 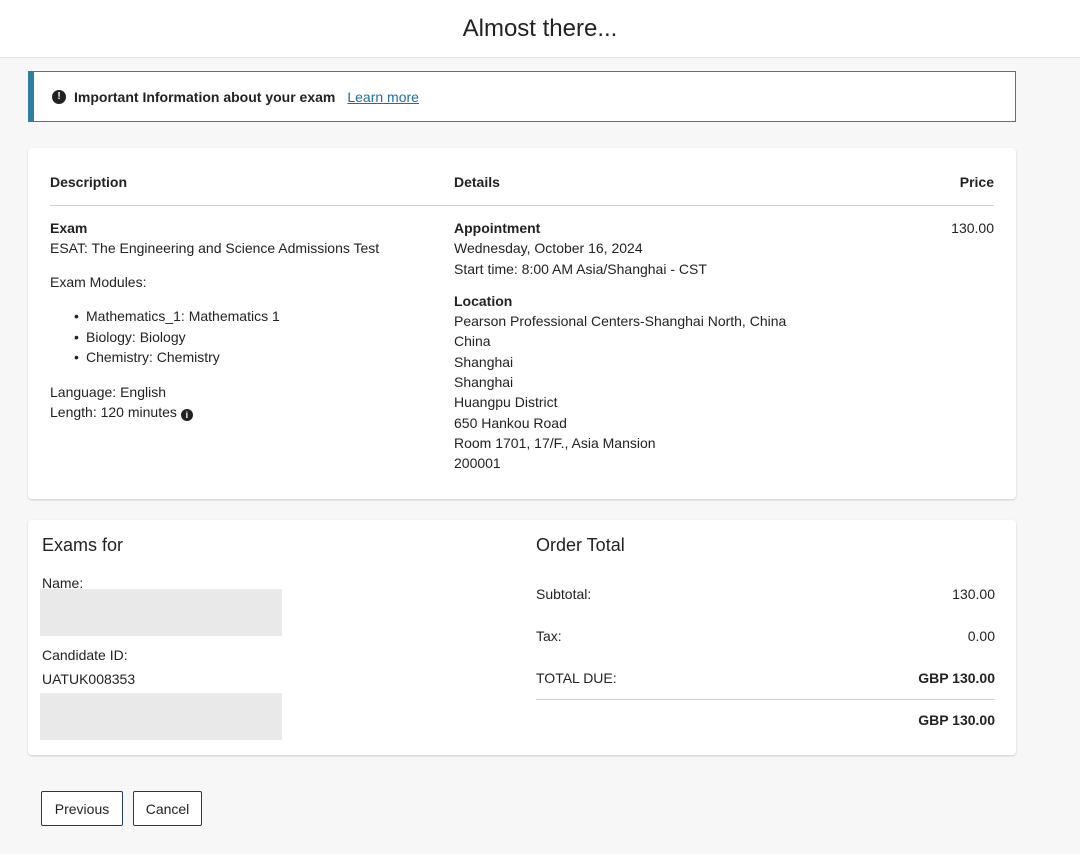 I want to click on location-line: 200001, so click(x=477, y=463).